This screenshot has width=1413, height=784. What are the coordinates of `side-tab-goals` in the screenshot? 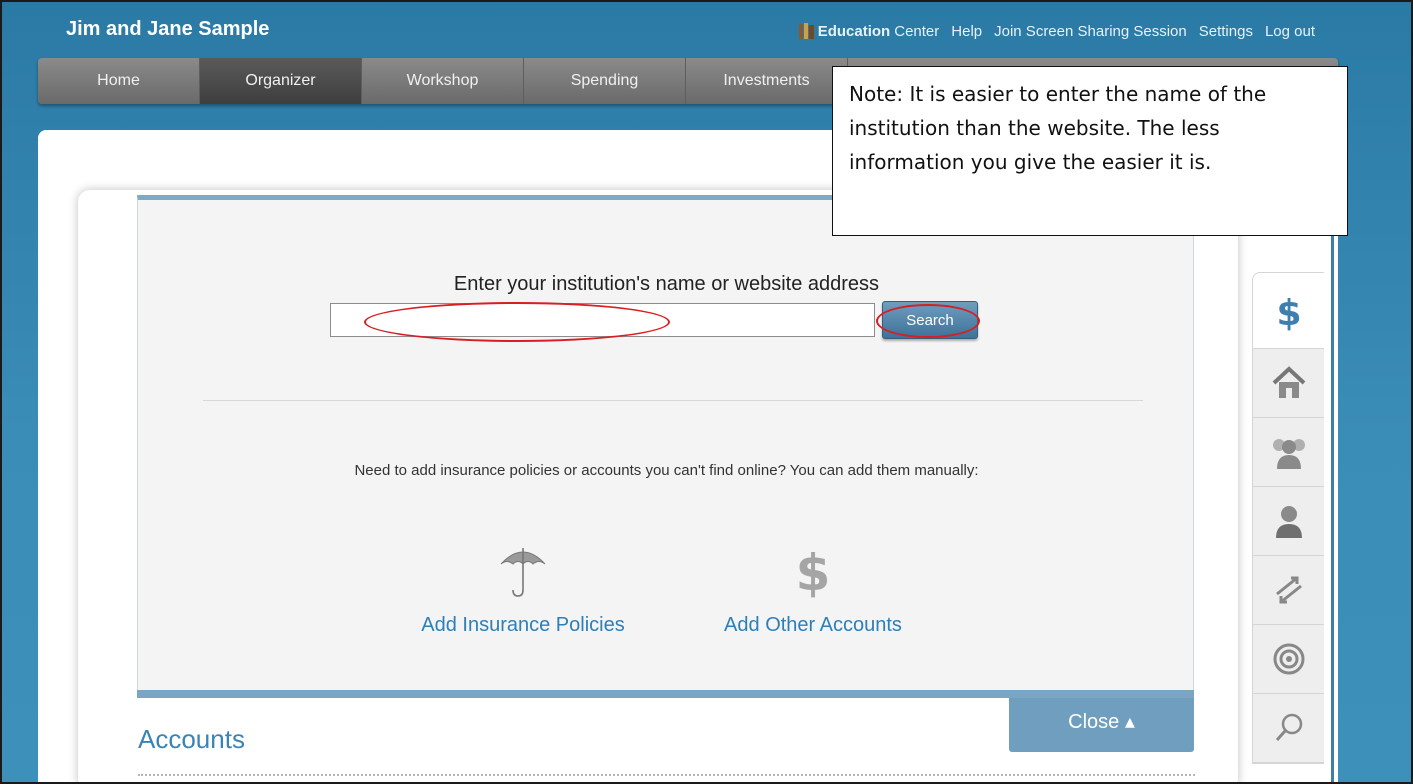 It's located at (1288, 659).